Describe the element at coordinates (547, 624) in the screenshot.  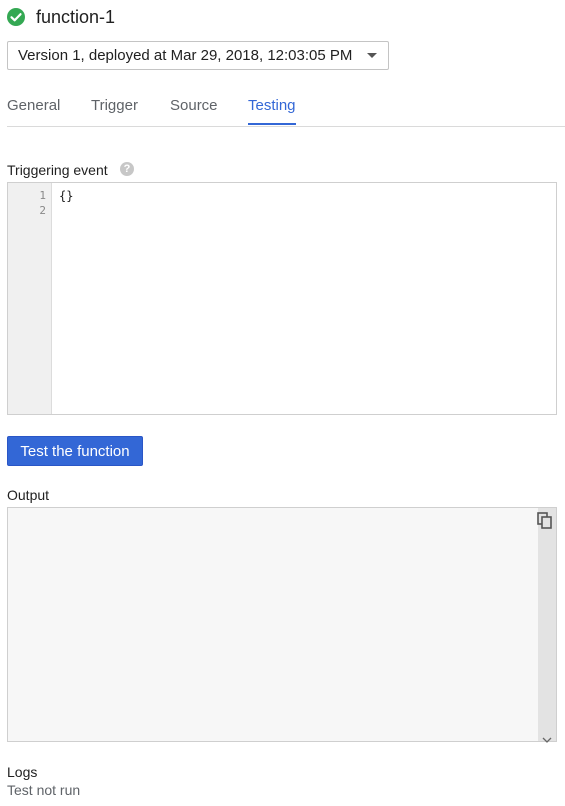
I see `output-scrollbar` at that location.